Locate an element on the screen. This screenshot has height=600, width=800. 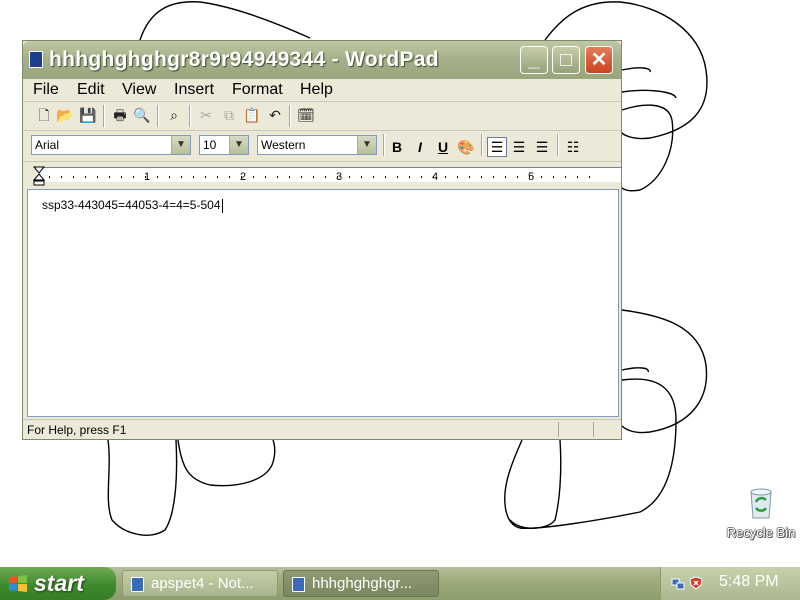
open-icon: 📂 is located at coordinates (65, 115).